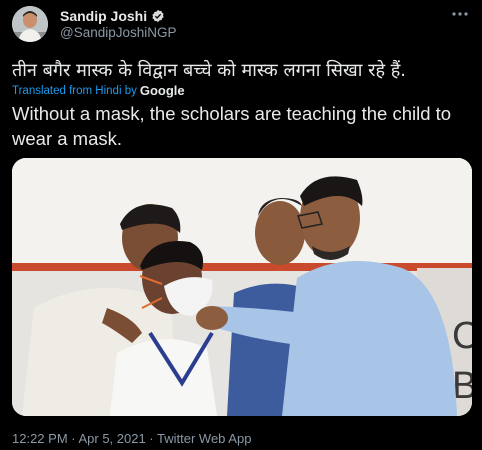 The height and width of the screenshot is (450, 482). Describe the element at coordinates (460, 14) in the screenshot. I see `more-options-icon` at that location.